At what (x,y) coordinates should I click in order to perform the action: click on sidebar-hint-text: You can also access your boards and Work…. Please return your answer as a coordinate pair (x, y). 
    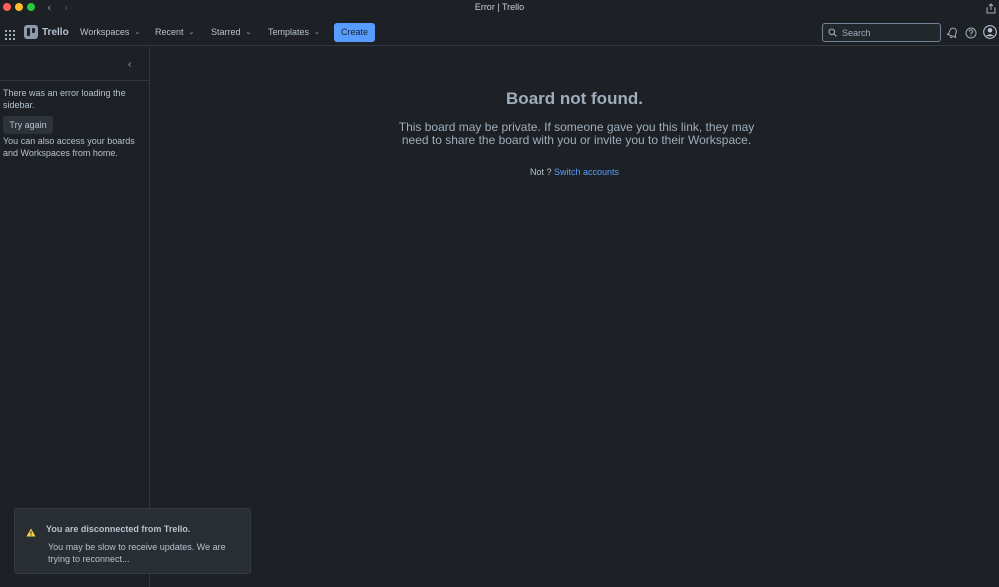
    Looking at the image, I should click on (69, 147).